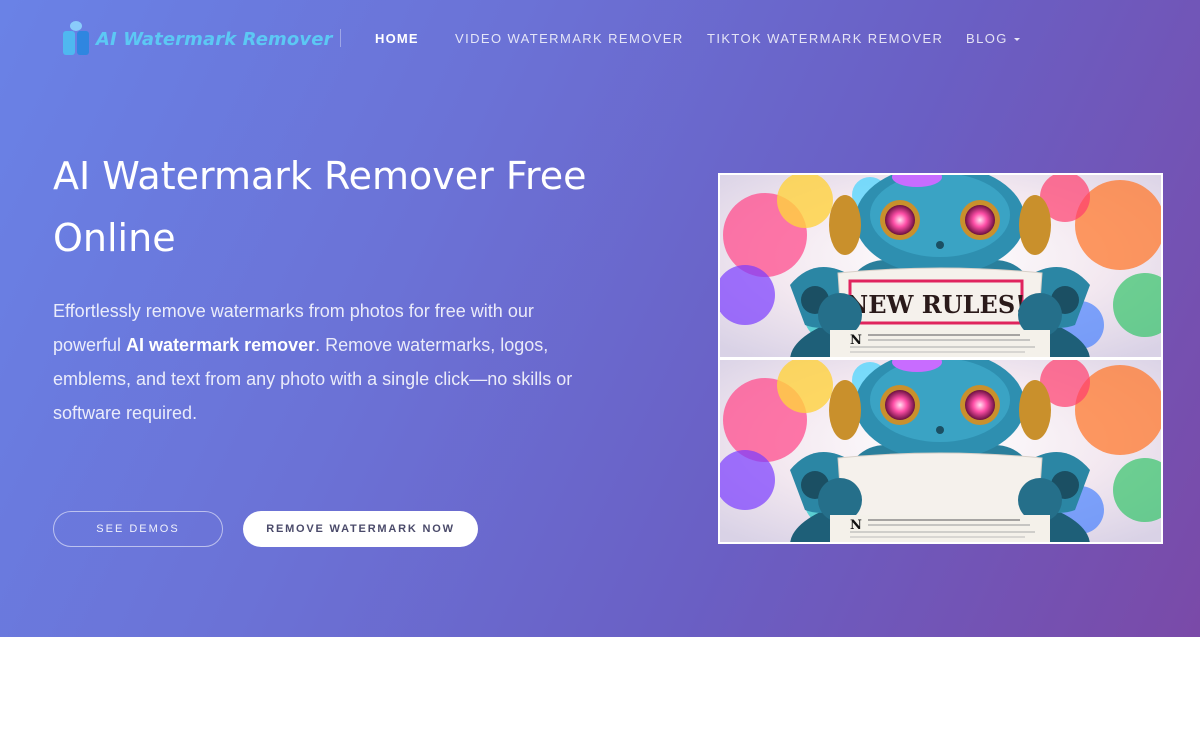  I want to click on lead-text-bold: AI watermark remover, so click(221, 345).